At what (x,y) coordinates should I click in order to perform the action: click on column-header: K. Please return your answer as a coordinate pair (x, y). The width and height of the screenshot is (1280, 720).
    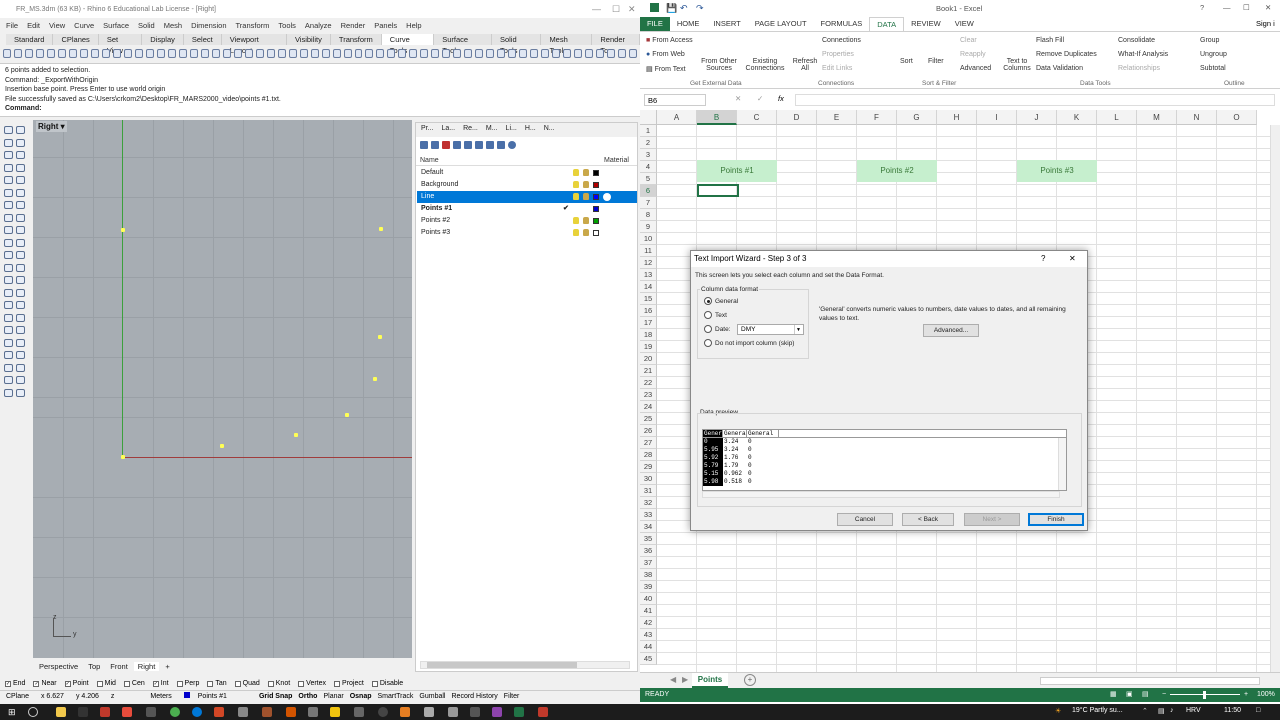
    Looking at the image, I should click on (1077, 117).